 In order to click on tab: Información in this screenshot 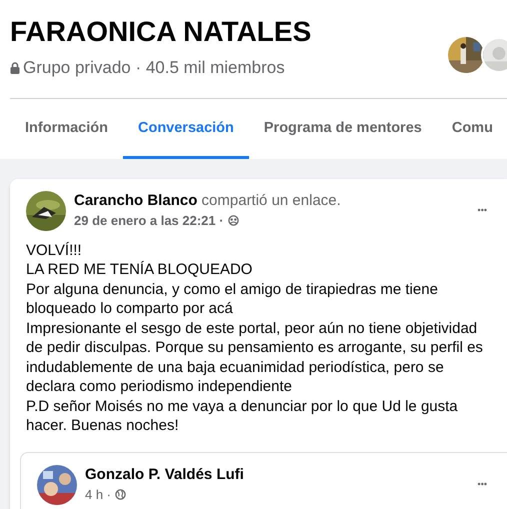, I will do `click(66, 128)`.